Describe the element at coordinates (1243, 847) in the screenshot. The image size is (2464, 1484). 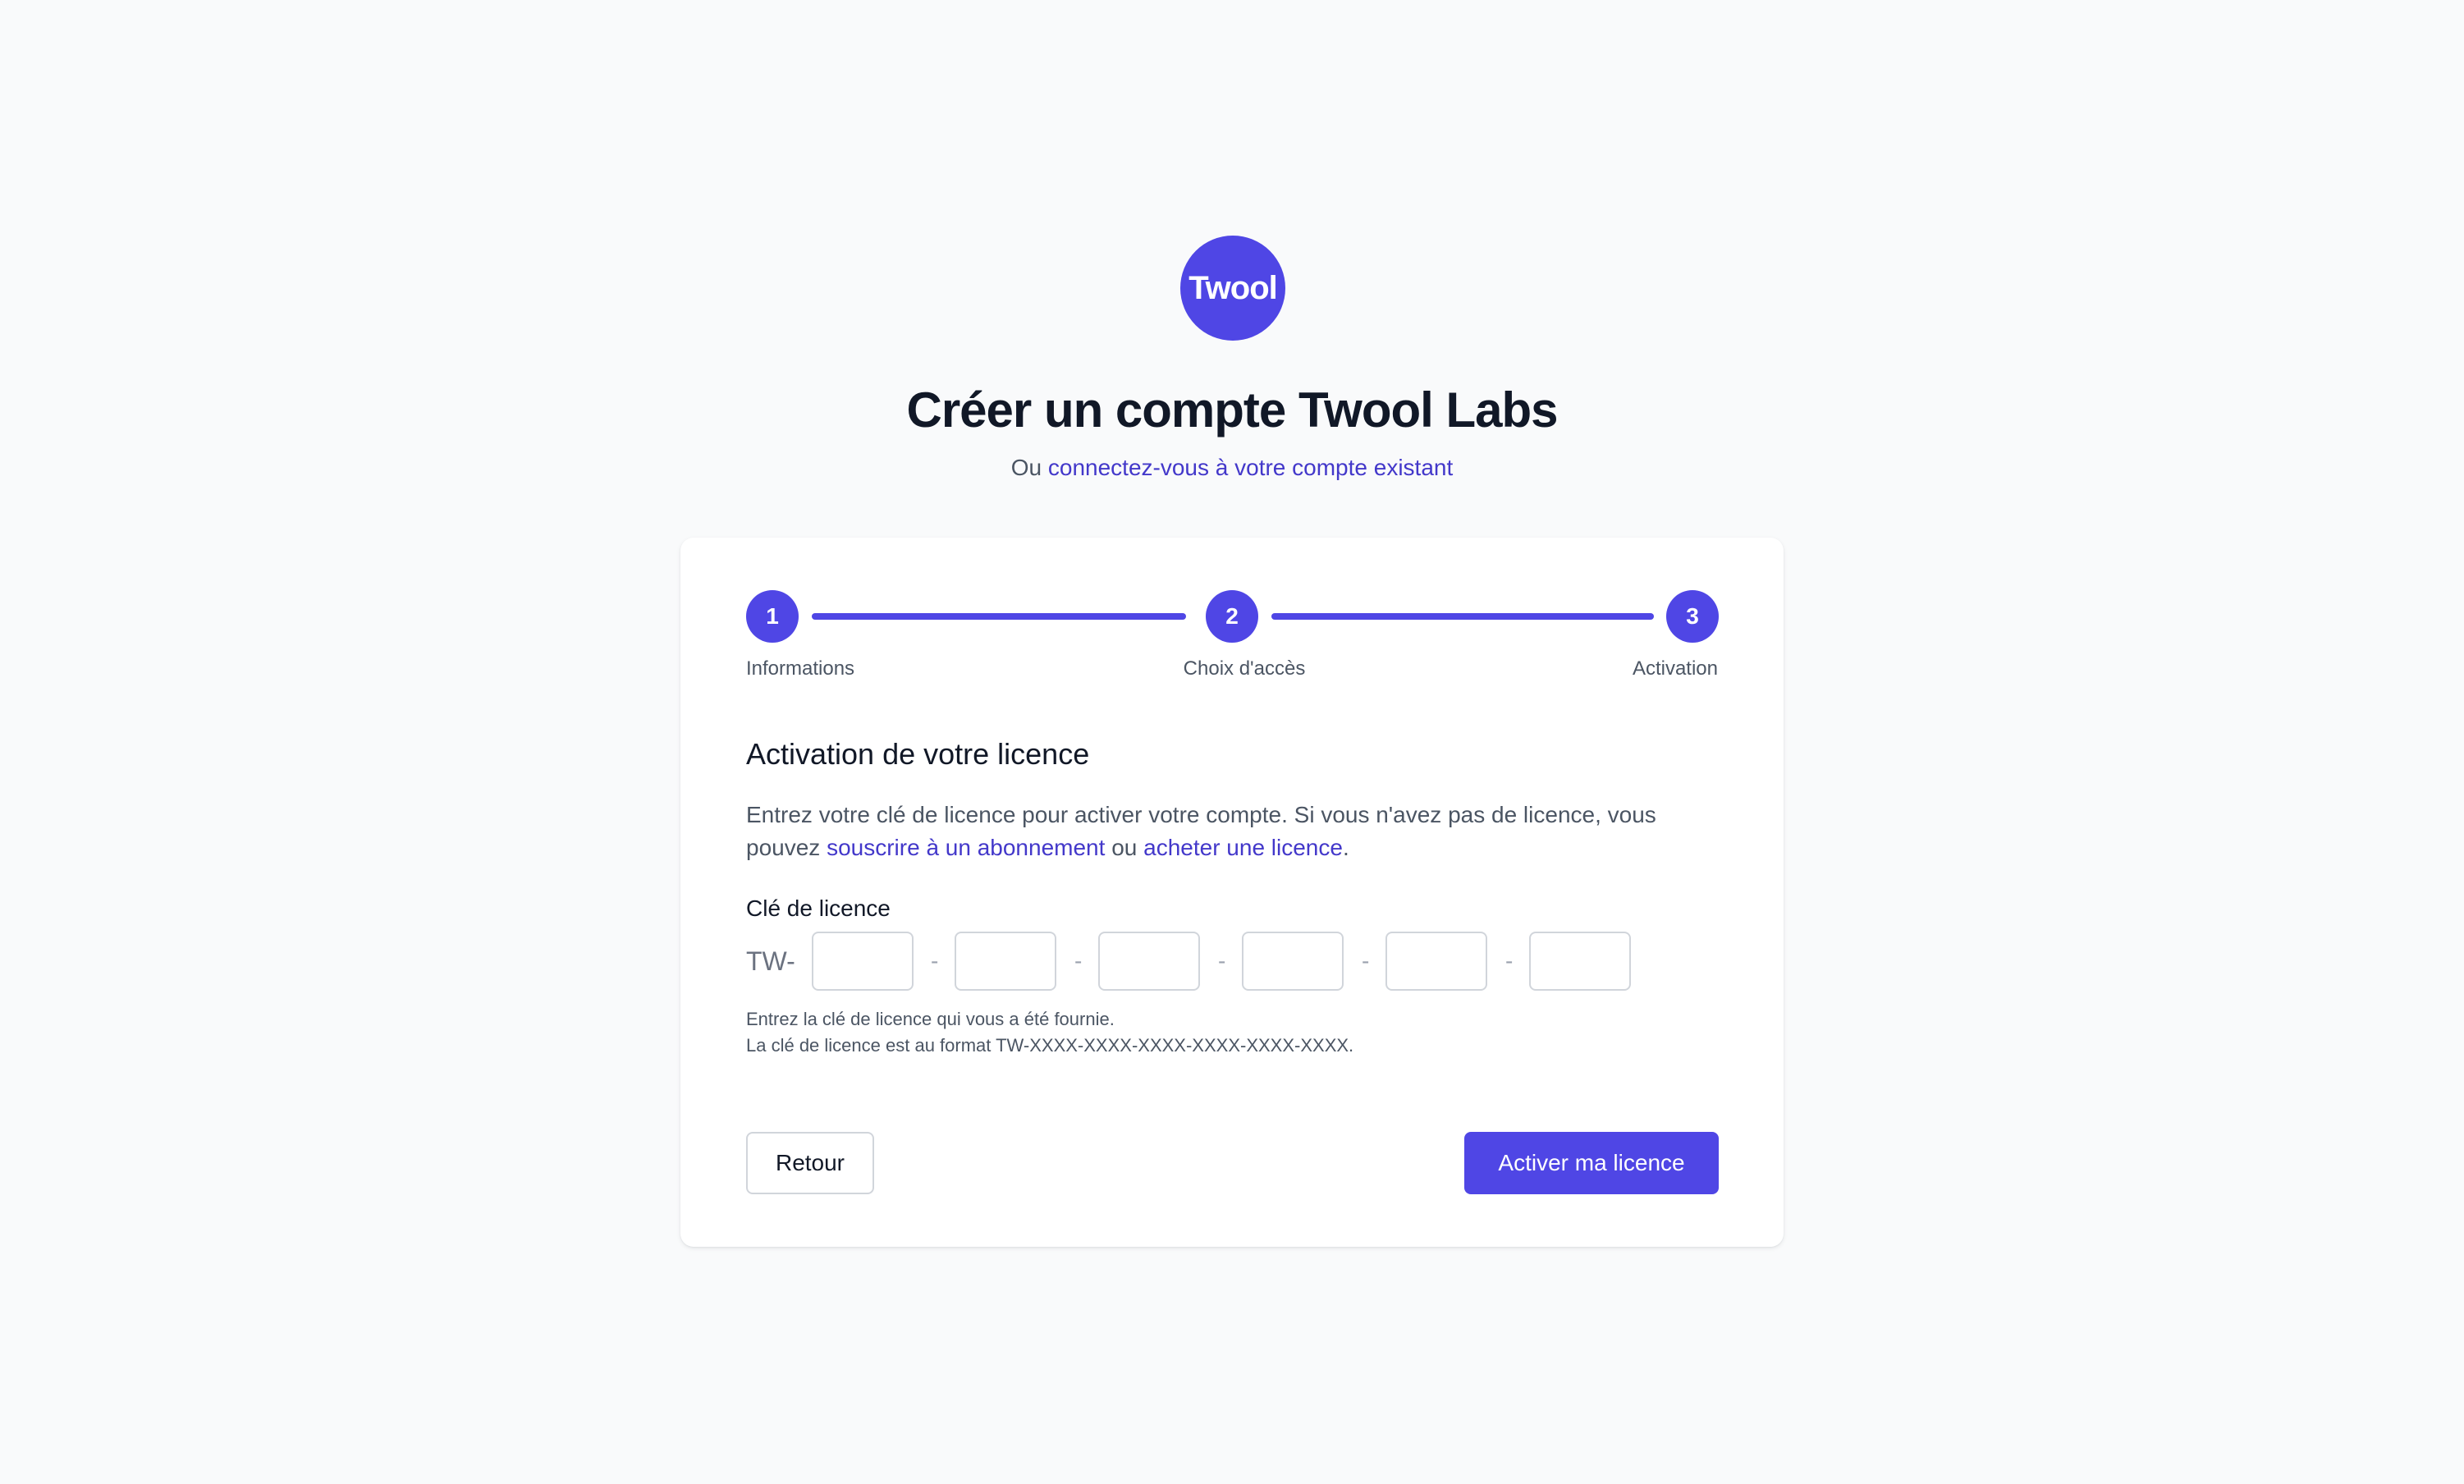
I see `buy-license-link: acheter une licence` at that location.